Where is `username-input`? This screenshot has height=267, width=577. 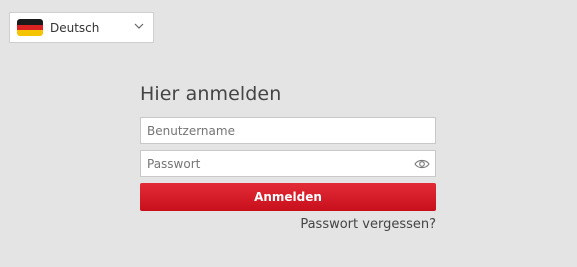
username-input is located at coordinates (288, 130).